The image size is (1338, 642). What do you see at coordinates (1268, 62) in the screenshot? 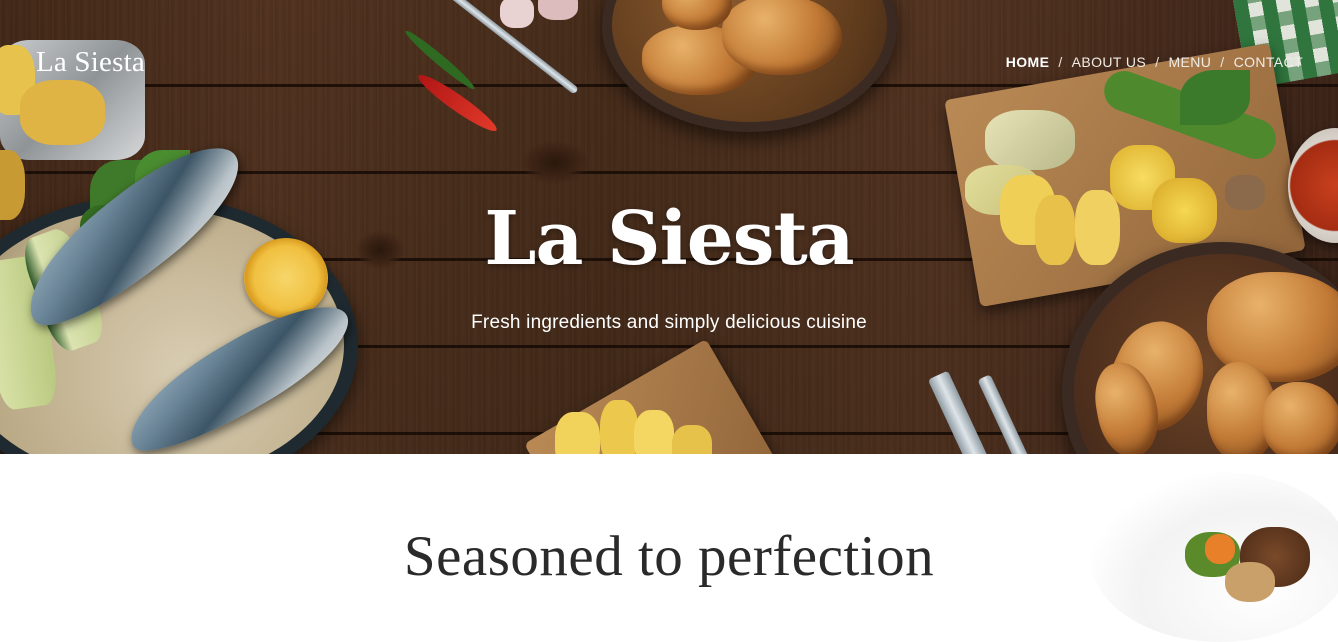
I see `nav-item-contact: CONTACT` at bounding box center [1268, 62].